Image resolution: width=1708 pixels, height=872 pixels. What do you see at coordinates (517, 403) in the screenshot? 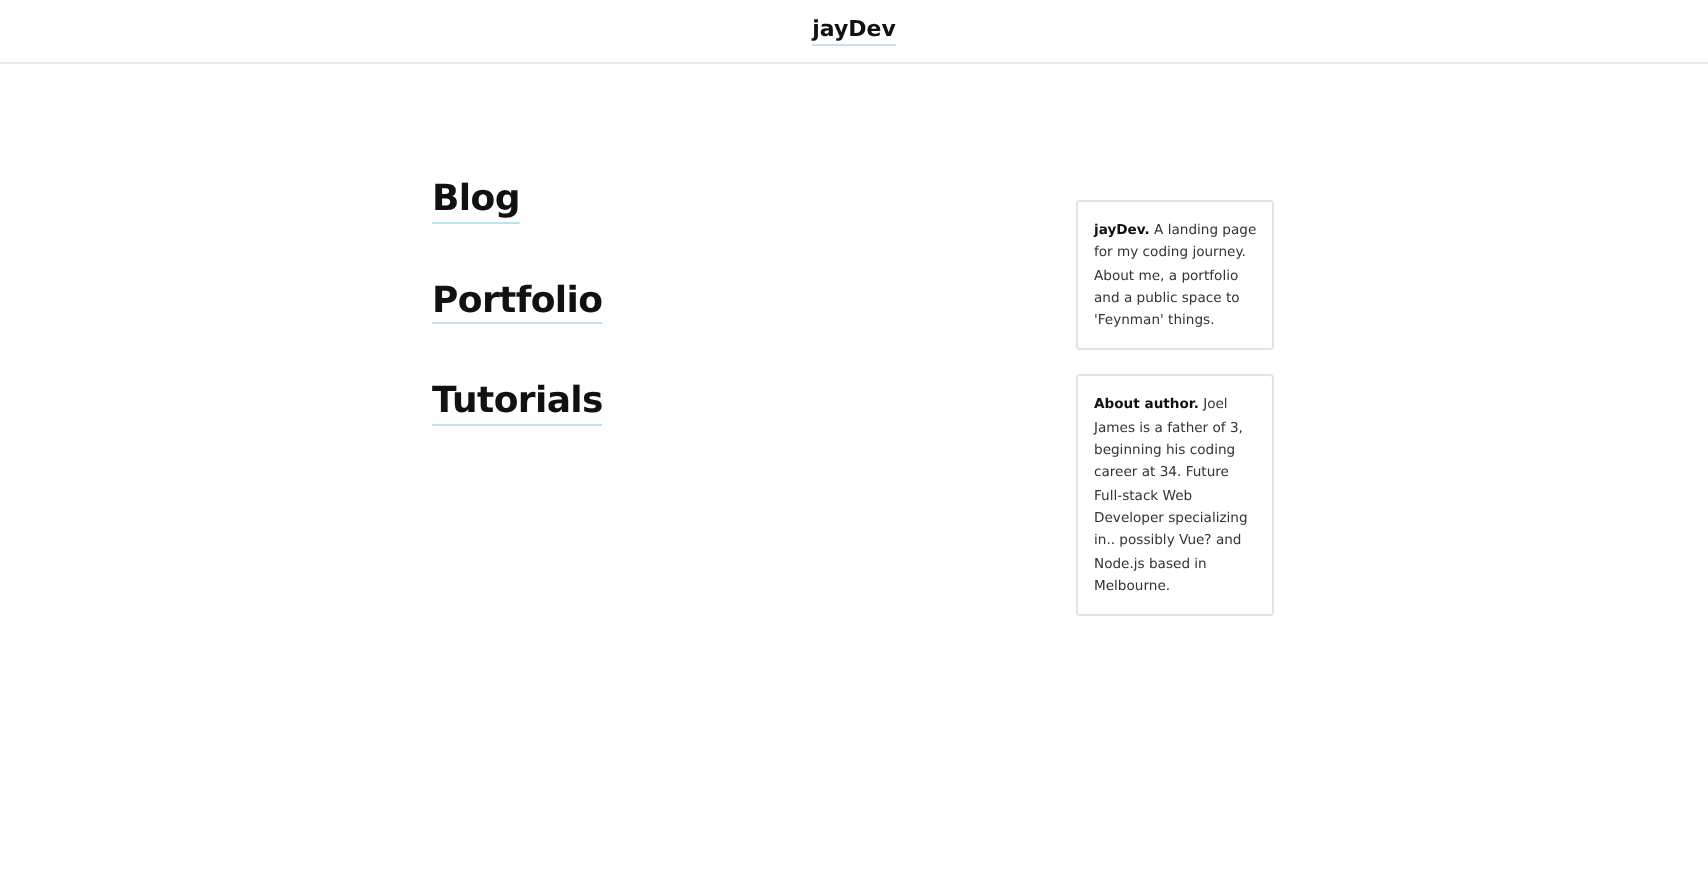
I see `nav-link: Tutorials` at bounding box center [517, 403].